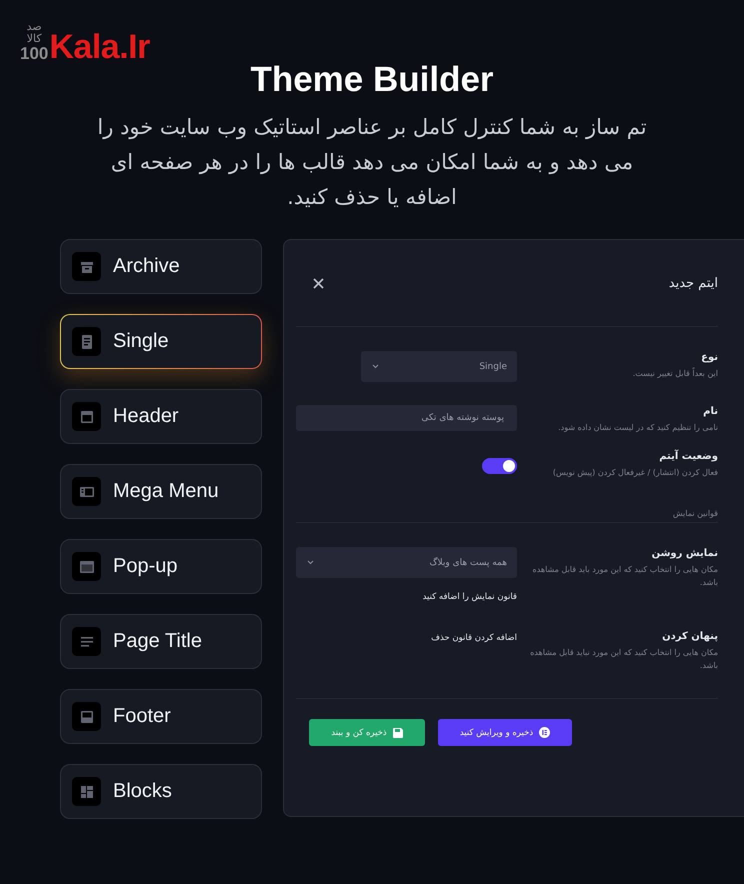  Describe the element at coordinates (693, 283) in the screenshot. I see `dialog-title: ایتم جدید` at that location.